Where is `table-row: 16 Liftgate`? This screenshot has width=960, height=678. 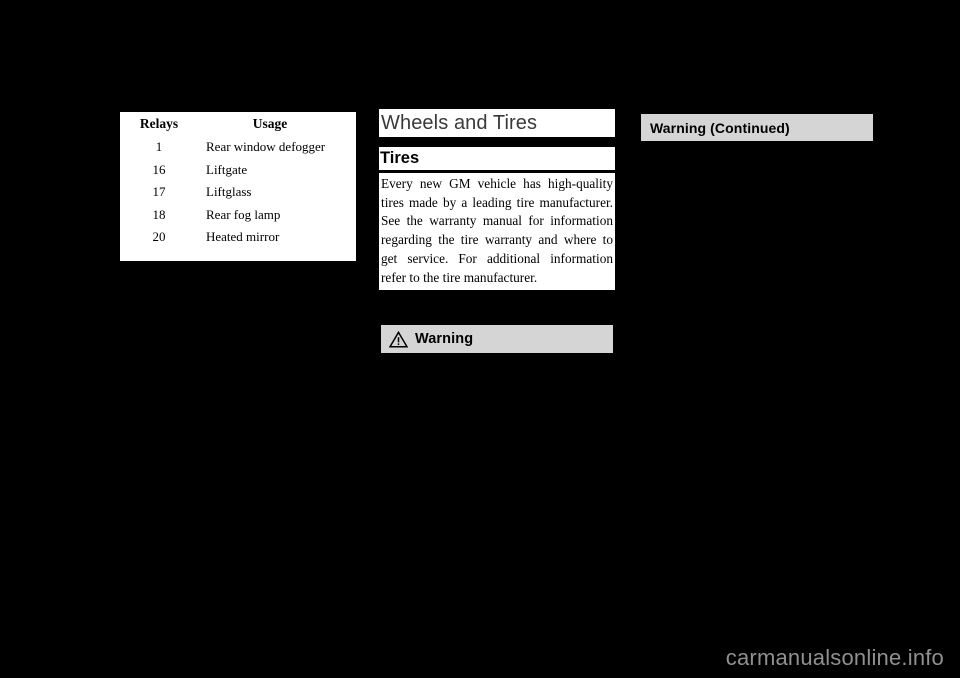 table-row: 16 Liftgate is located at coordinates (238, 170).